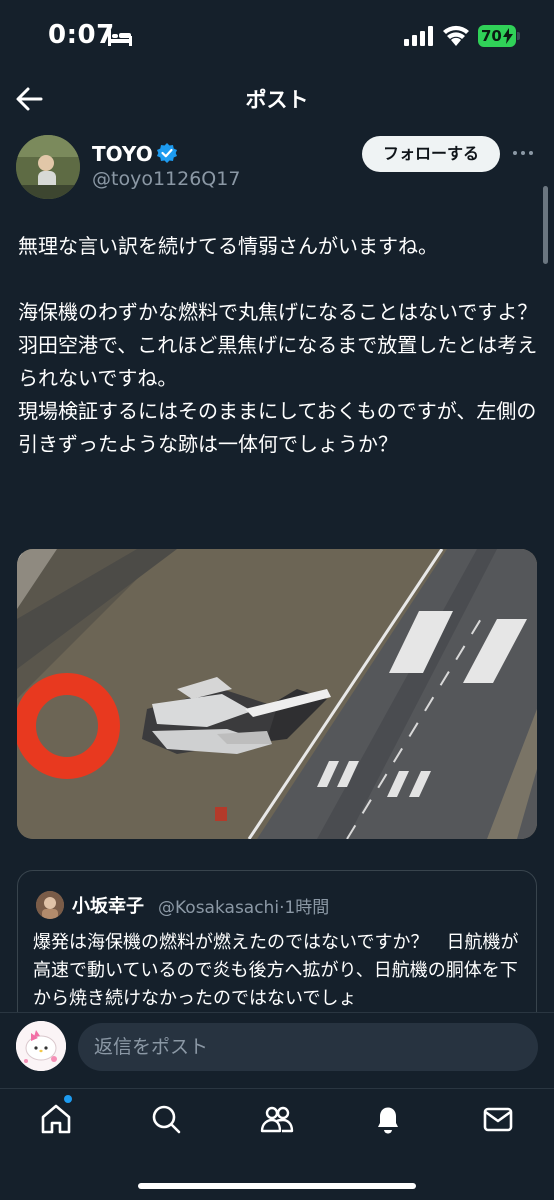 The width and height of the screenshot is (554, 1200). I want to click on home-notification-dot, so click(68, 1099).